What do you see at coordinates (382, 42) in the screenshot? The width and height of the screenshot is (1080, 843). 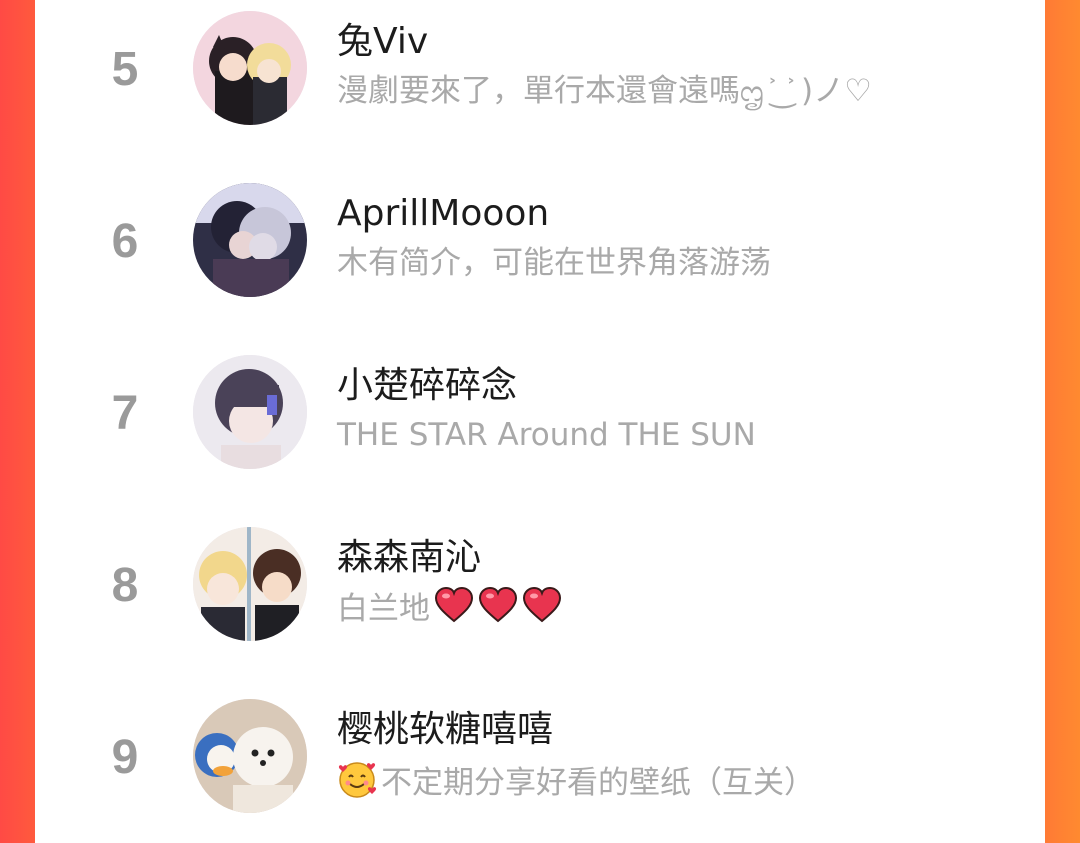 I see `user-name: 兔Viv` at bounding box center [382, 42].